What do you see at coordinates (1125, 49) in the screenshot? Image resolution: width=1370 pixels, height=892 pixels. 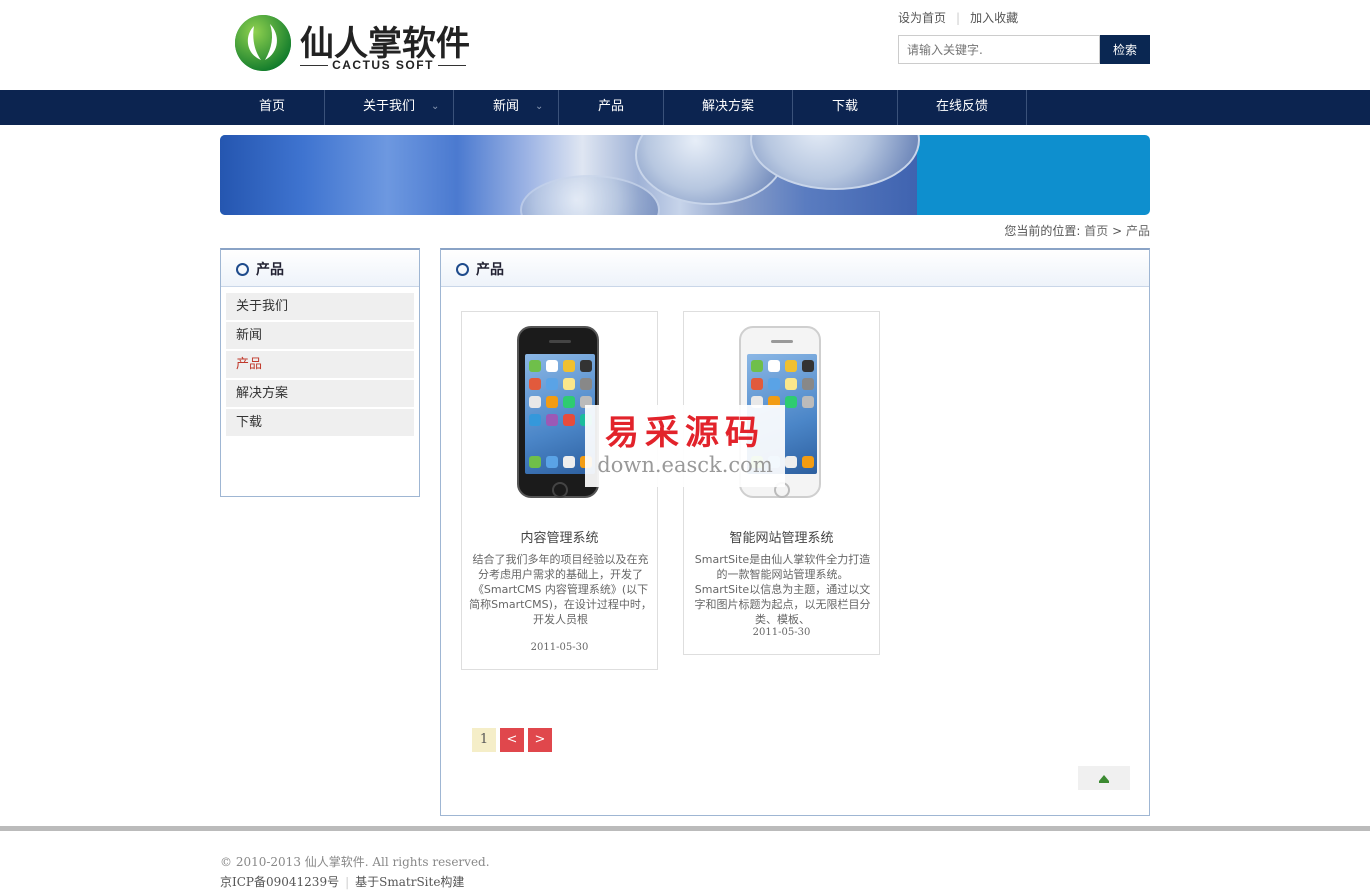 I see `search-button: 检索` at bounding box center [1125, 49].